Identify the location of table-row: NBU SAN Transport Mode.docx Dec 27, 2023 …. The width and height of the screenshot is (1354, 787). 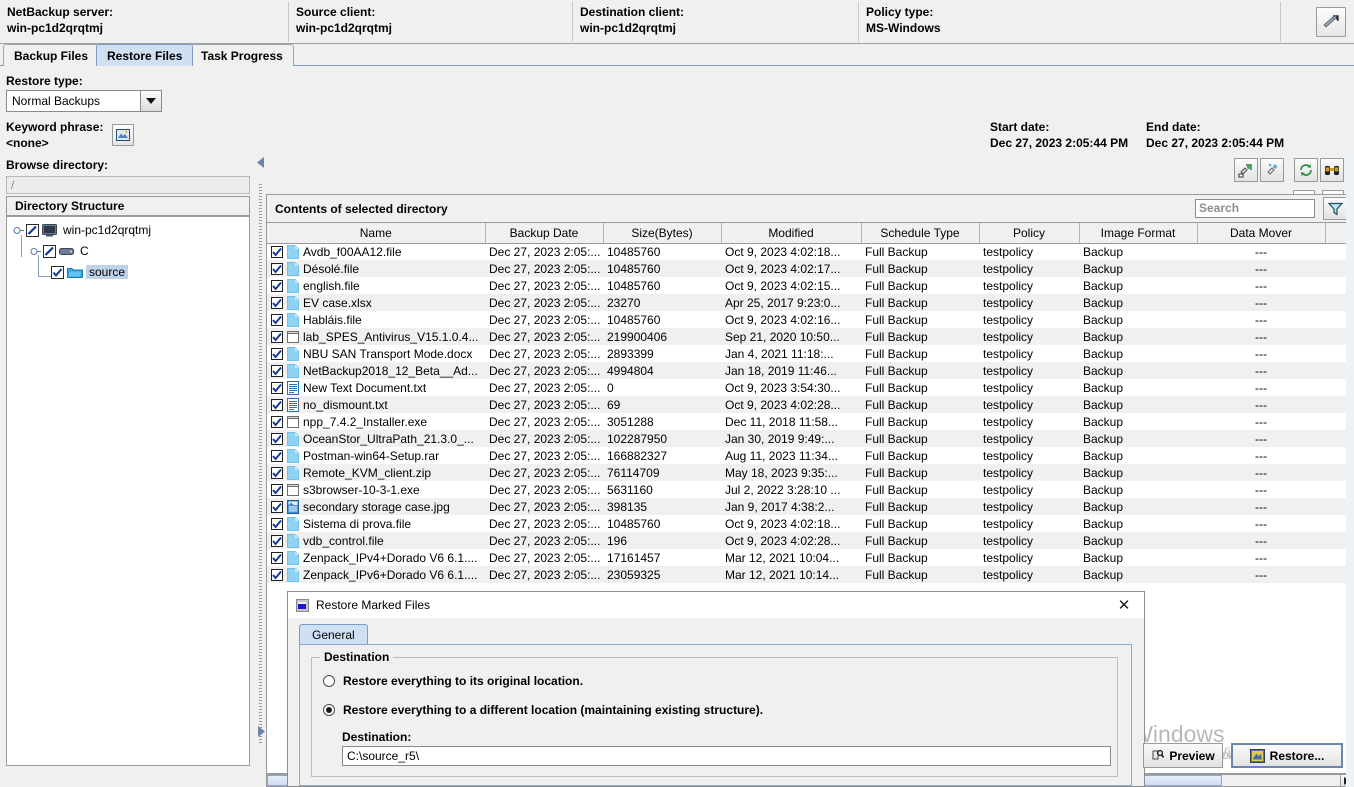
(810, 353).